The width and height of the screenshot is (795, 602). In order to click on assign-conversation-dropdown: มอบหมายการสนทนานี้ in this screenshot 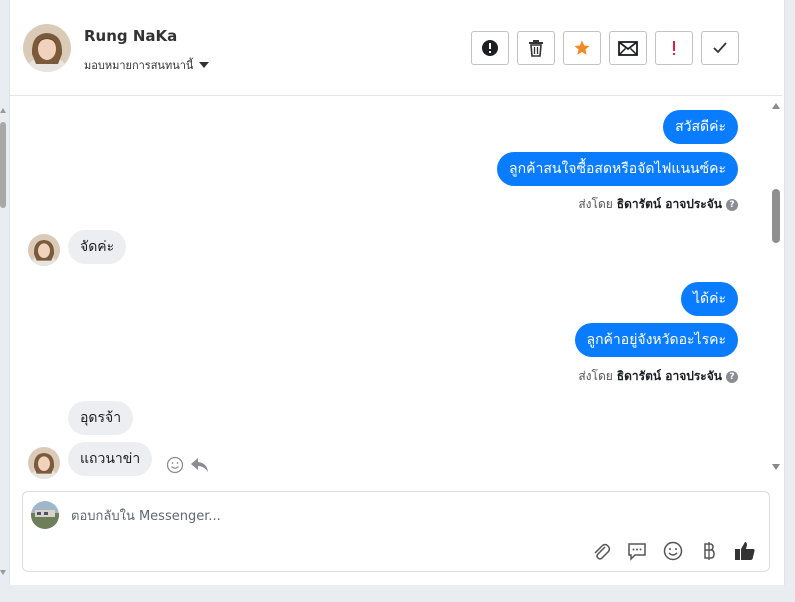, I will do `click(147, 65)`.